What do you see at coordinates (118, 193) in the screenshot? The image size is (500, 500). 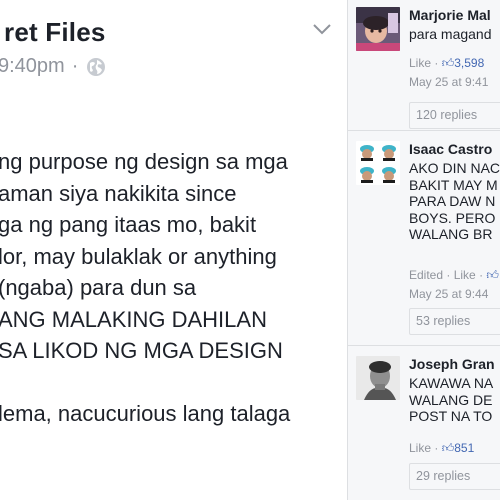 I see `post-line: aman siya nakikita since` at bounding box center [118, 193].